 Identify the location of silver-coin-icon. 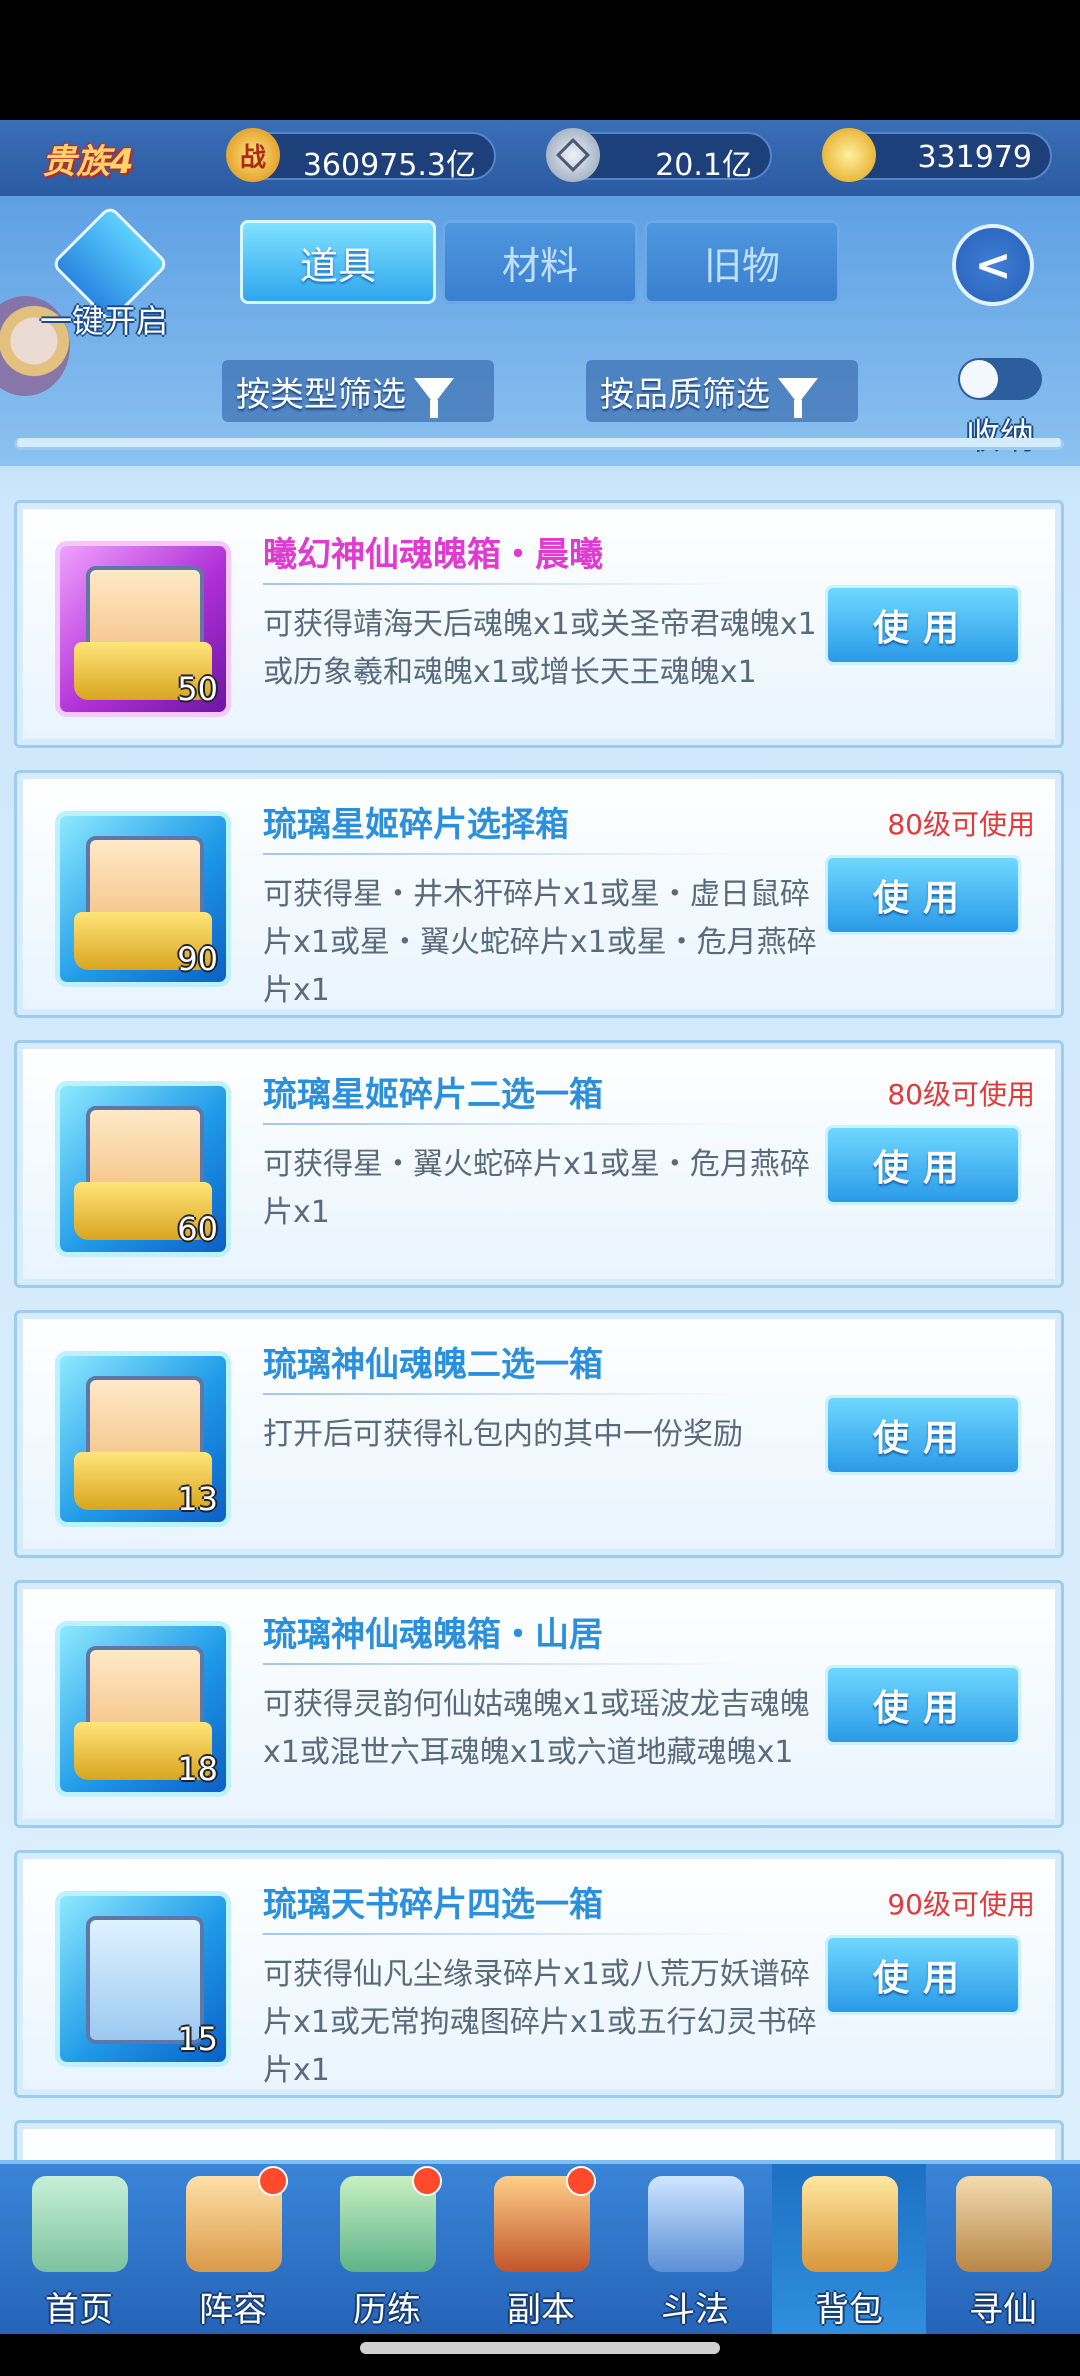
(573, 155).